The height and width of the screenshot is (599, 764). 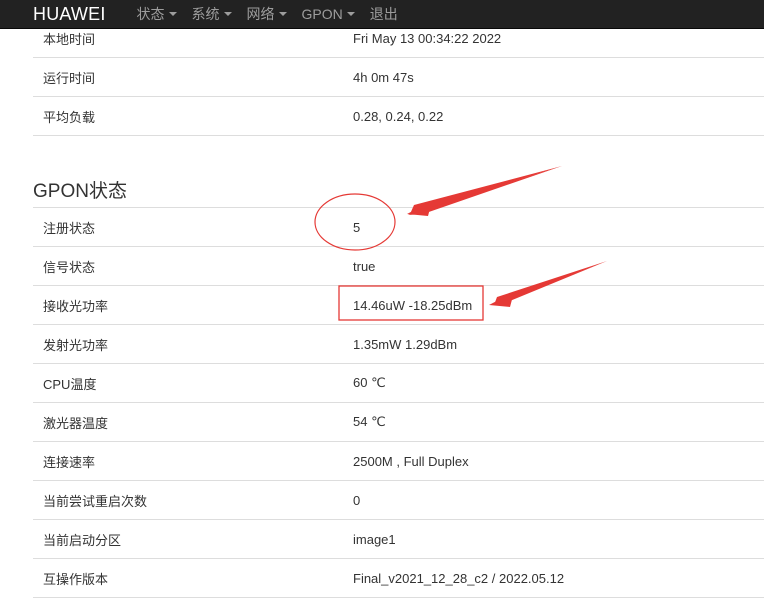 I want to click on row-label: 激光器温度, so click(x=76, y=423).